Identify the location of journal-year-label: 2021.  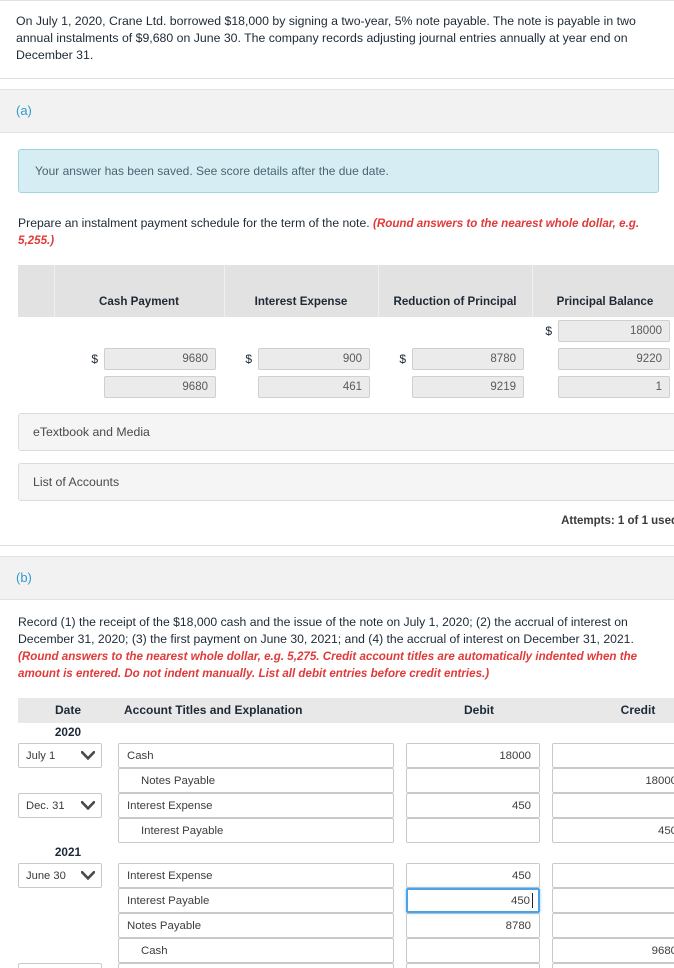
(68, 852).